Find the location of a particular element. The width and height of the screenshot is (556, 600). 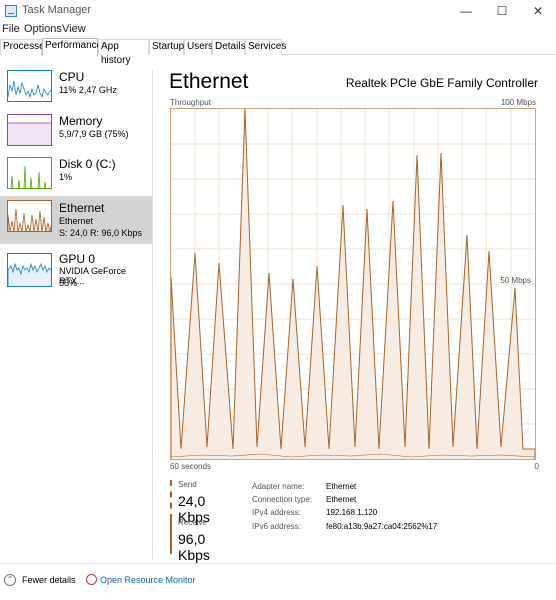

tab-startup: Startup is located at coordinates (166, 47).